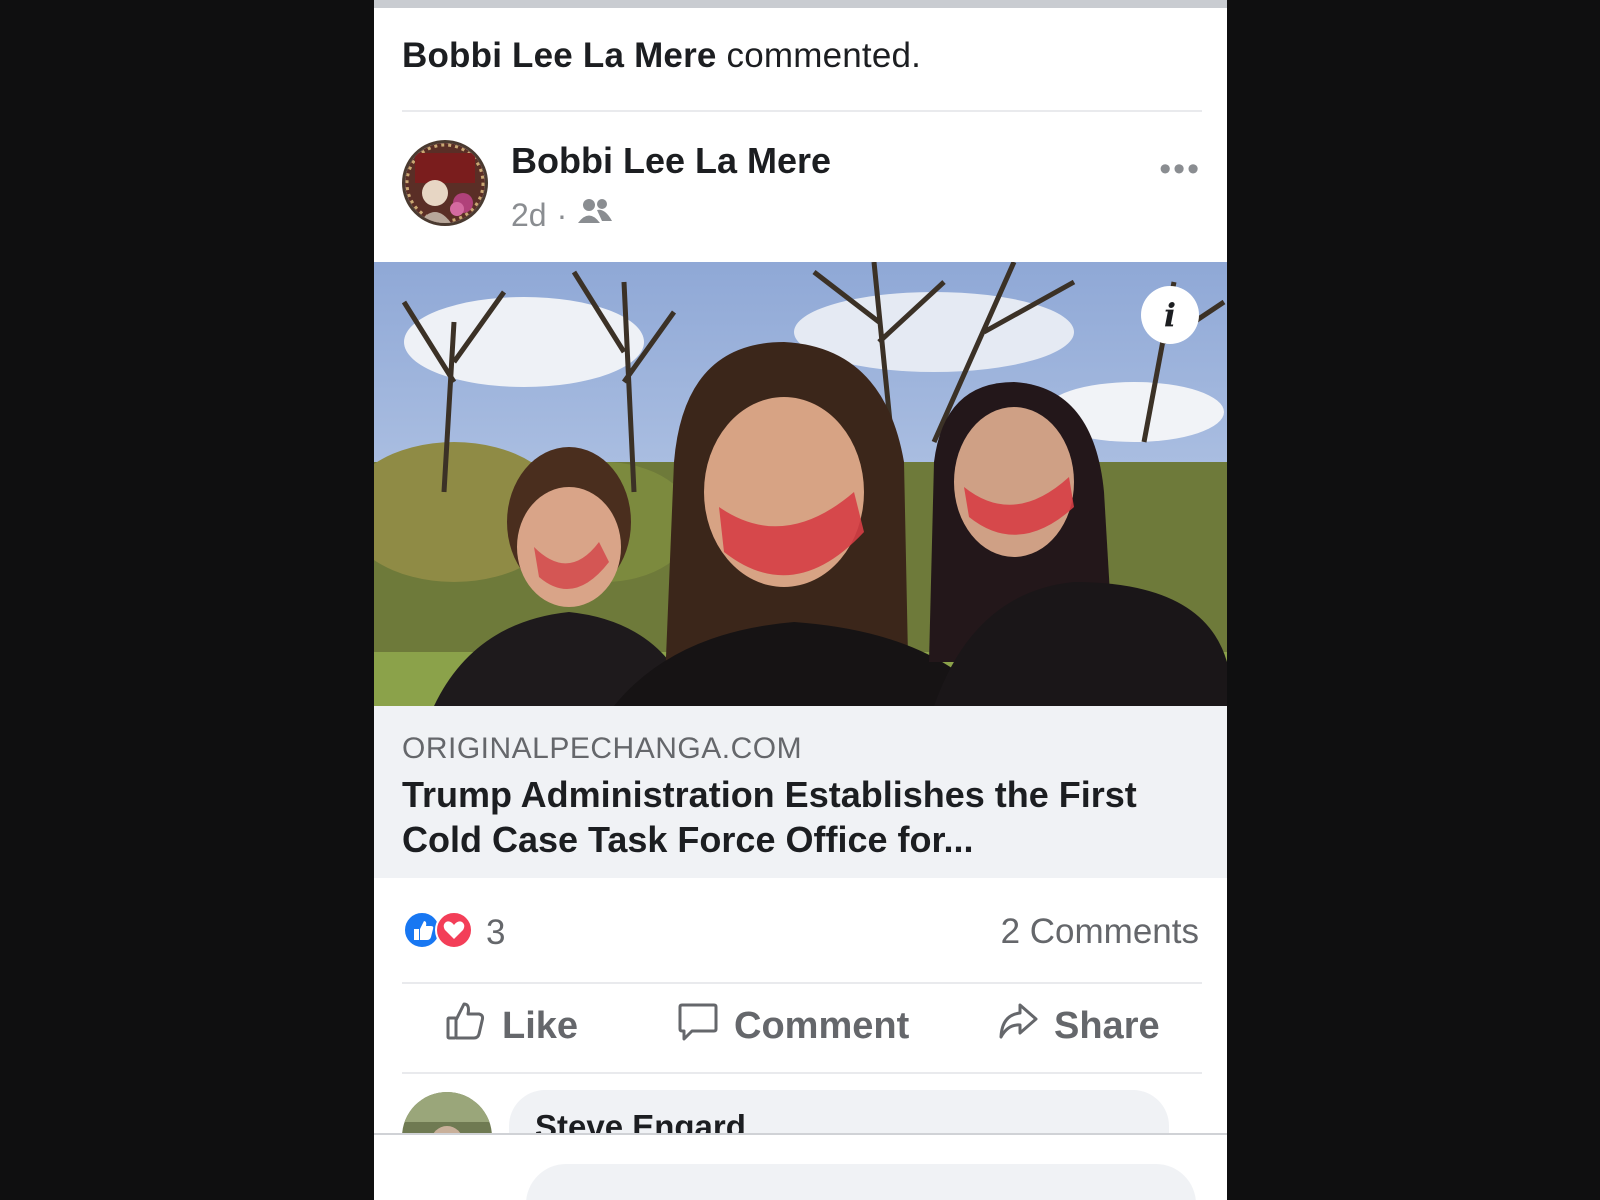 The height and width of the screenshot is (1200, 1600). I want to click on link-domain: ORIGINALPECHANGA.COM, so click(602, 748).